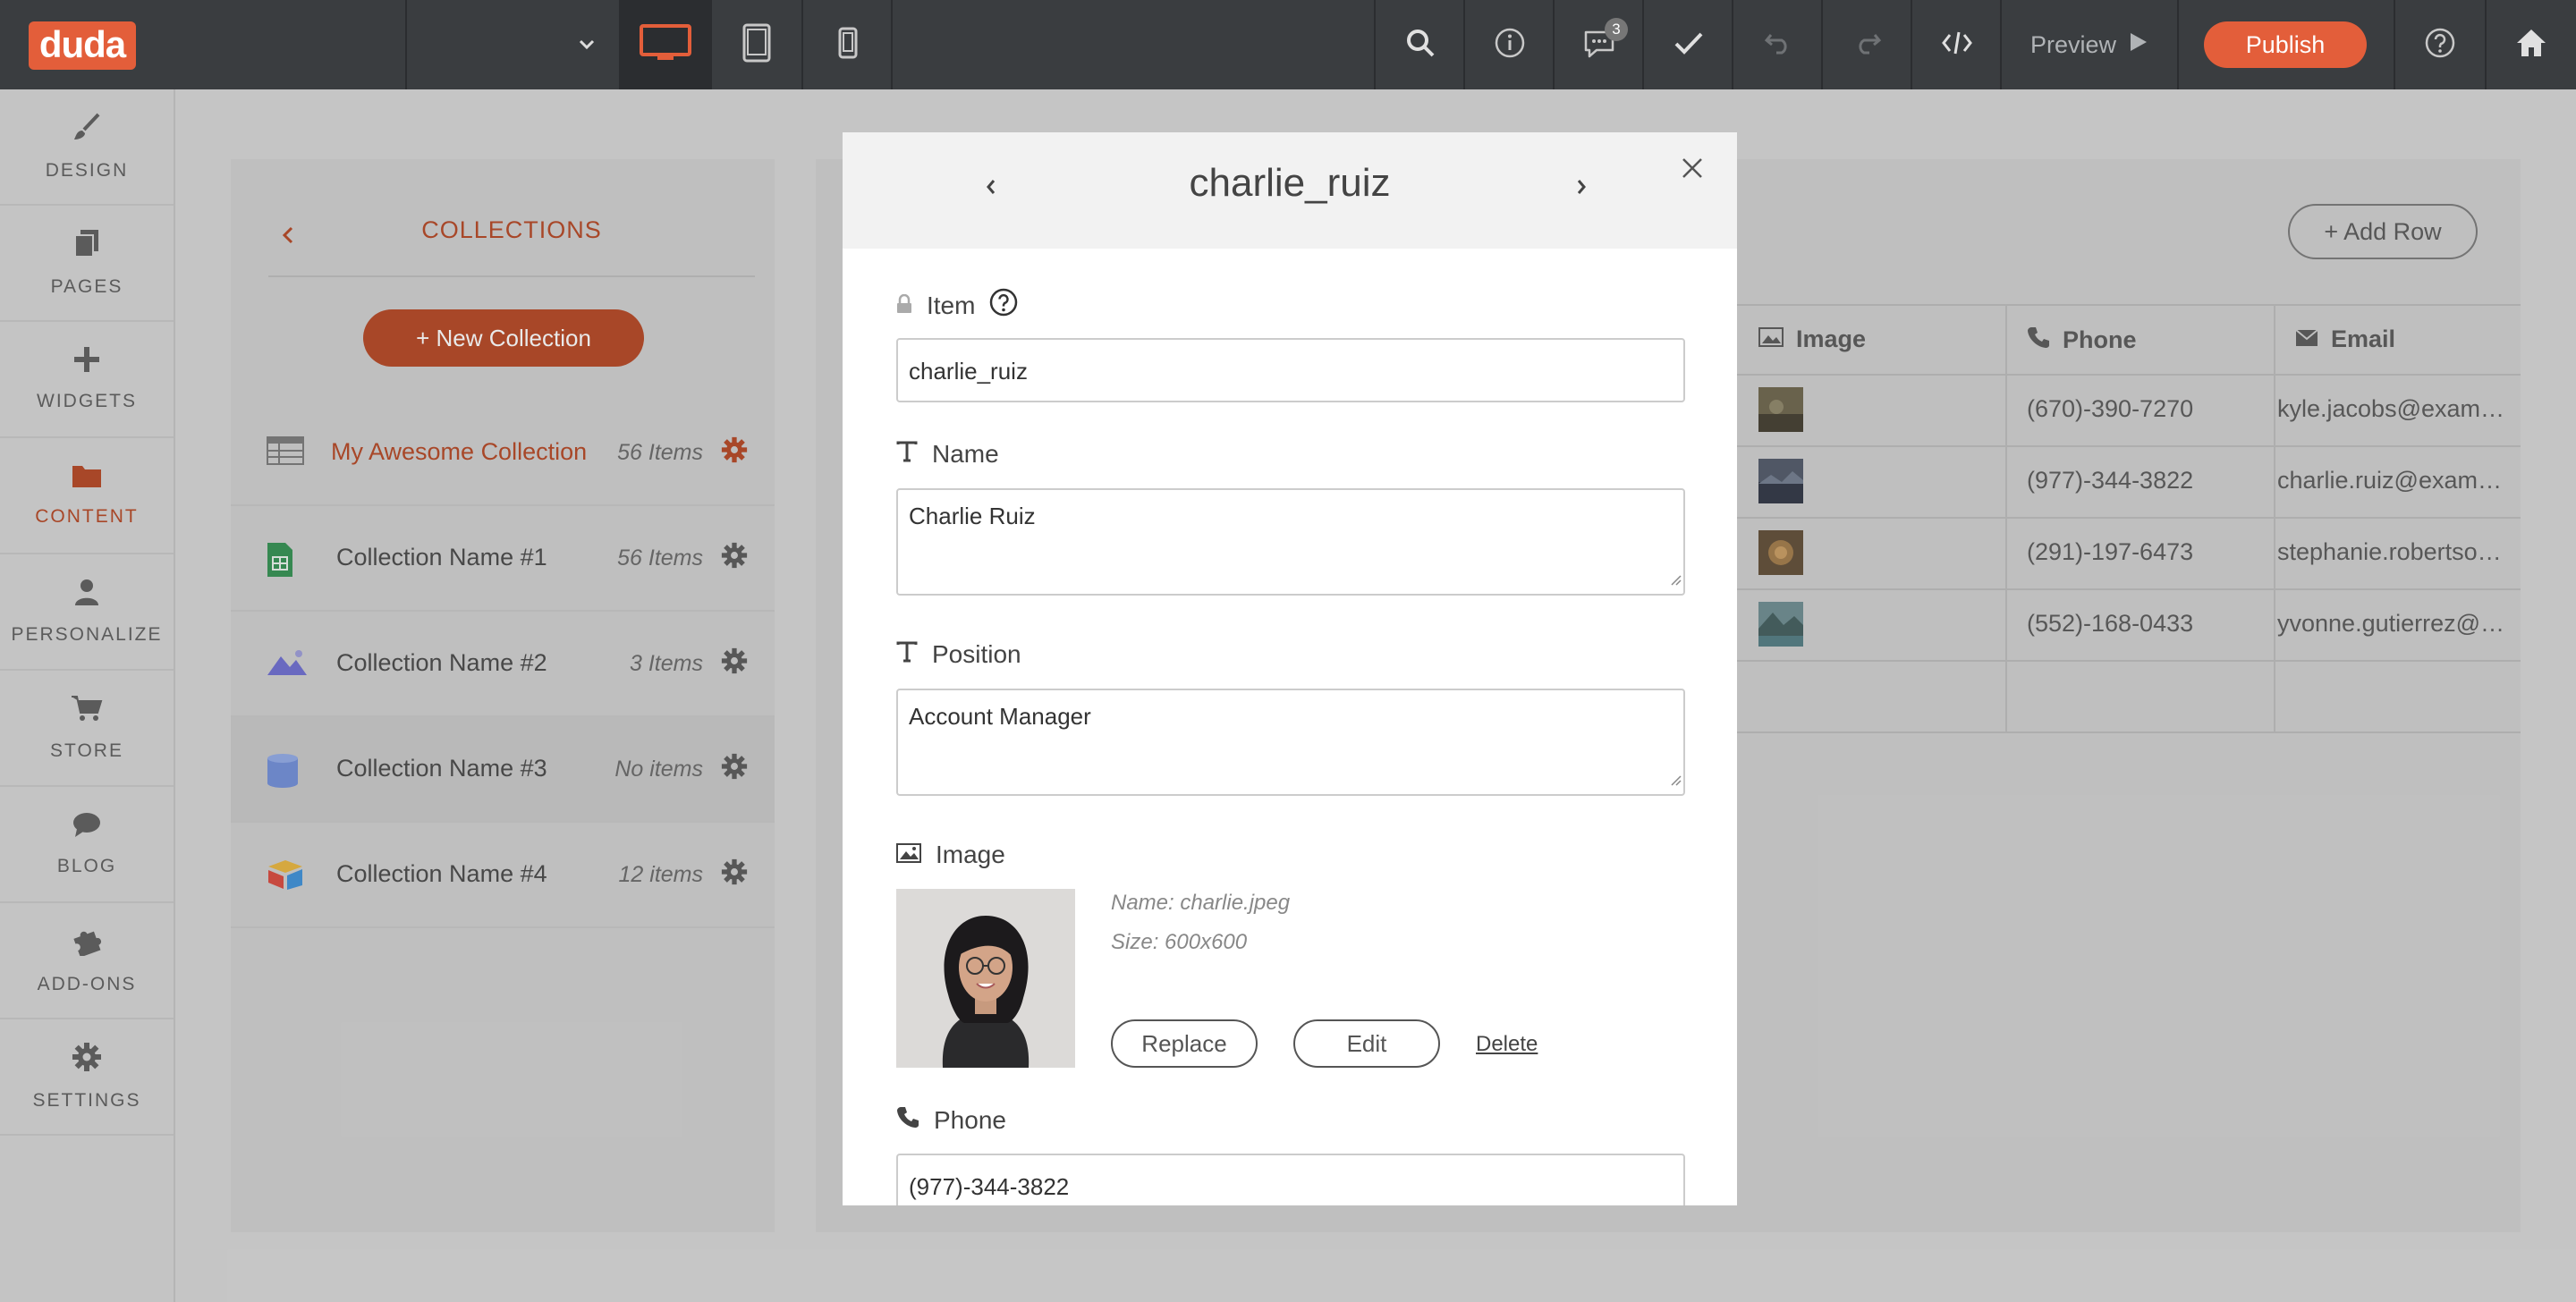 The image size is (2576, 1302). I want to click on tablet-view-button, so click(756, 44).